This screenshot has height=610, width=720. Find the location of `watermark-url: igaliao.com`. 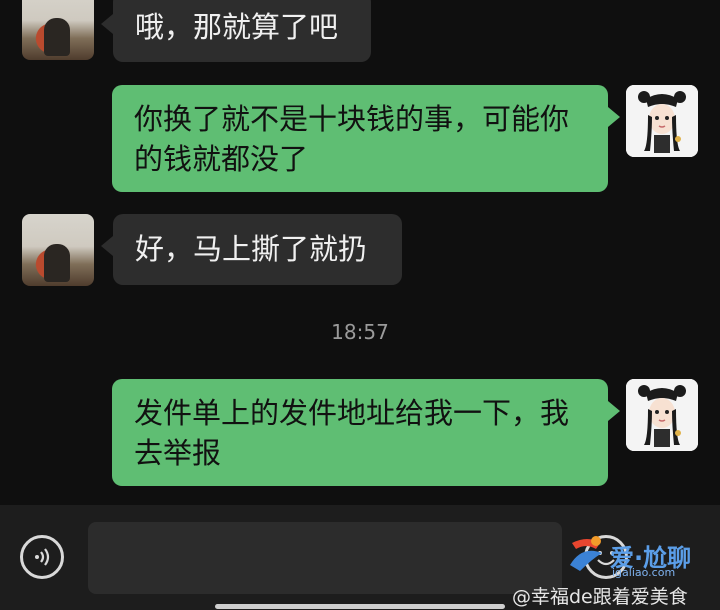

watermark-url: igaliao.com is located at coordinates (644, 572).